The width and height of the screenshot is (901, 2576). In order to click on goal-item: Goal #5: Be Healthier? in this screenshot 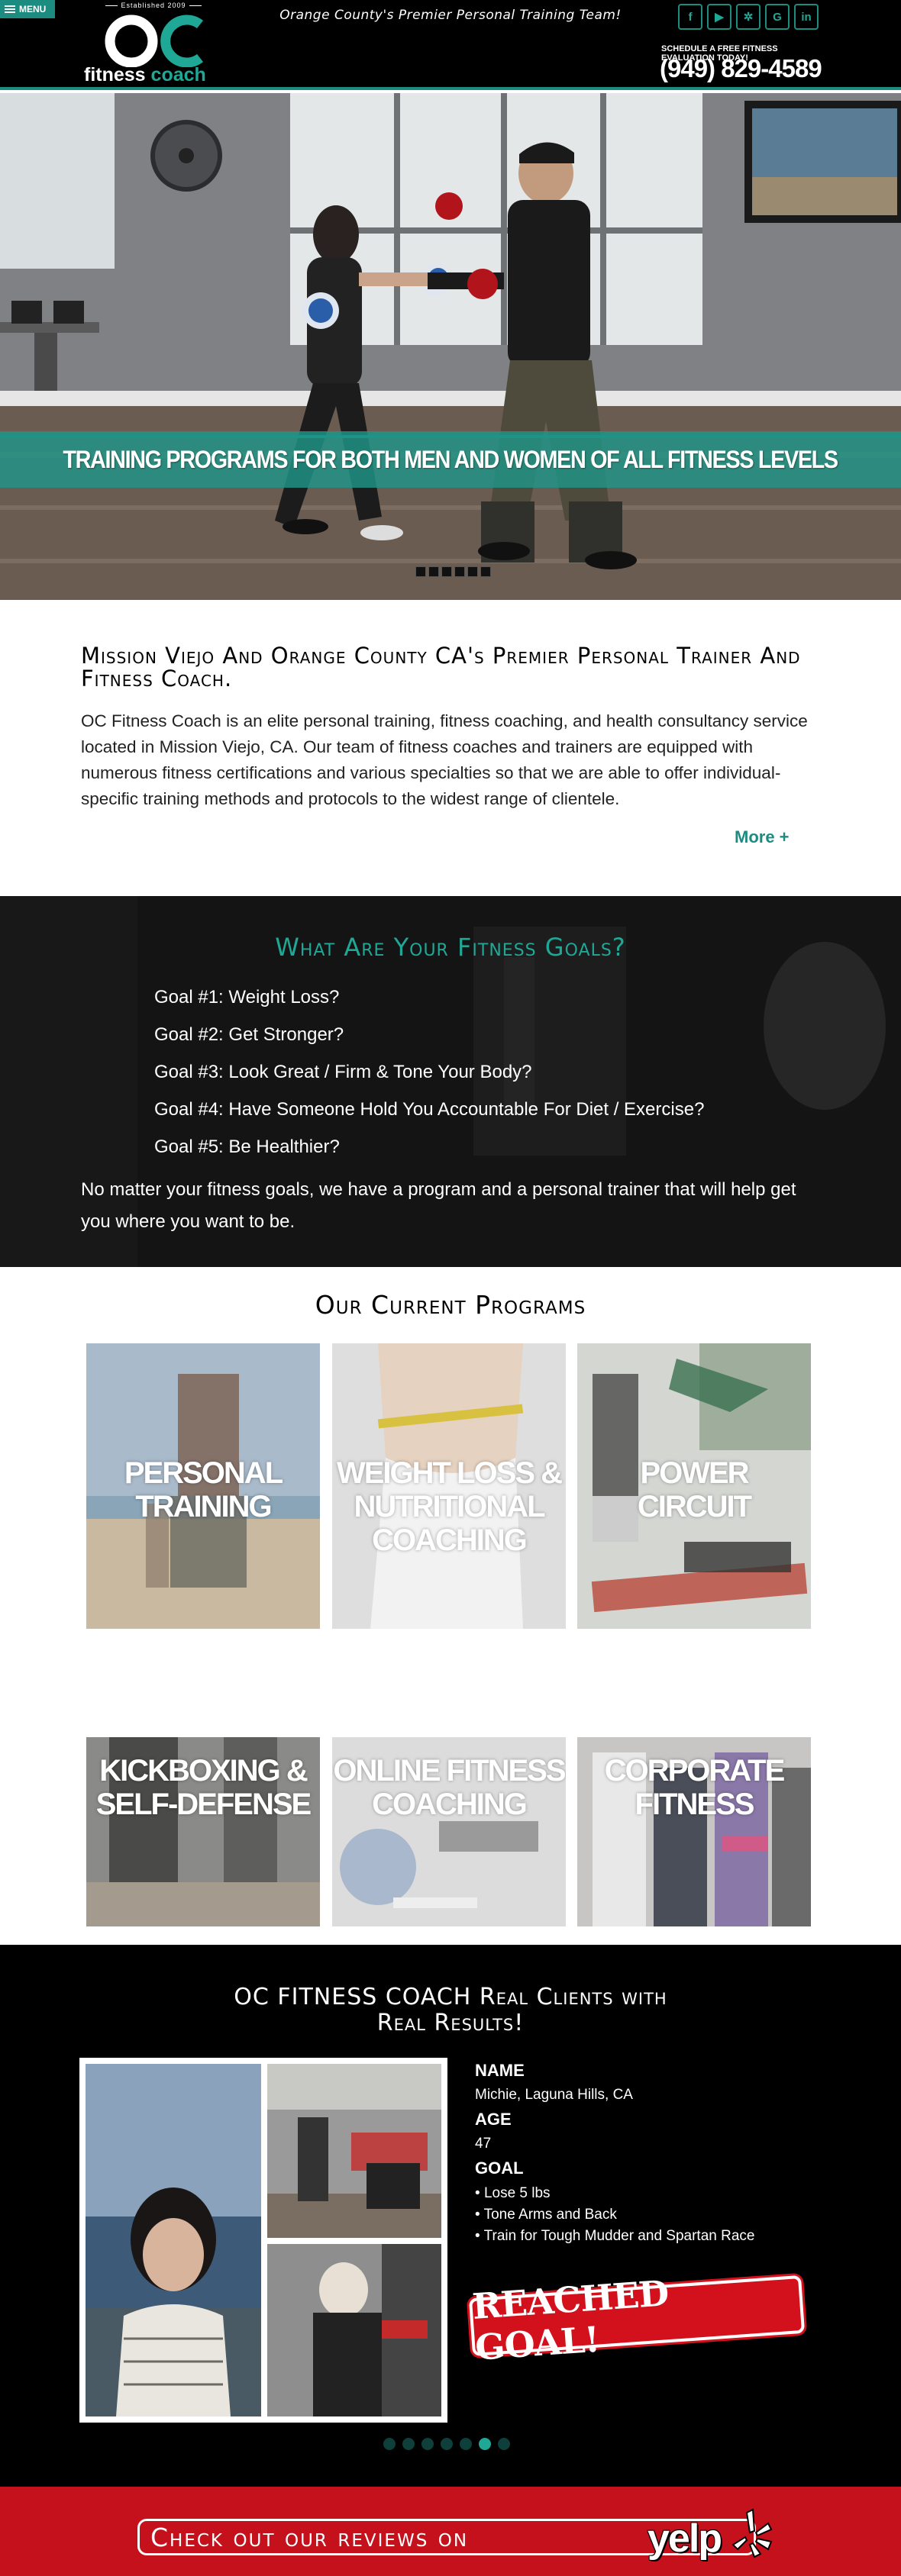, I will do `click(247, 1146)`.